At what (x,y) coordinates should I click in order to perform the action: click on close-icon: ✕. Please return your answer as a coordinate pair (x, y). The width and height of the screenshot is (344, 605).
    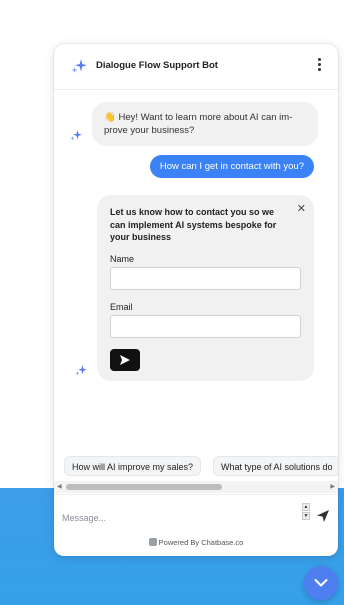
    Looking at the image, I should click on (301, 208).